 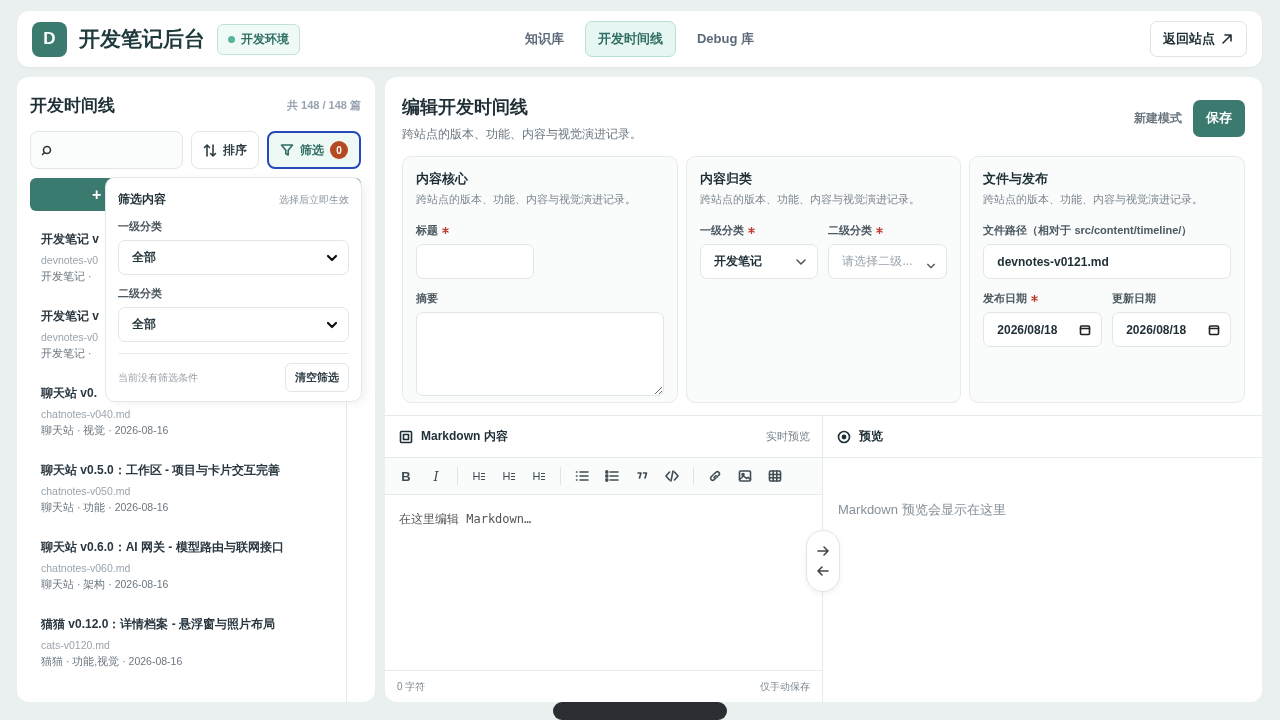 I want to click on entry-title: 聊天站 v0., so click(x=69, y=393).